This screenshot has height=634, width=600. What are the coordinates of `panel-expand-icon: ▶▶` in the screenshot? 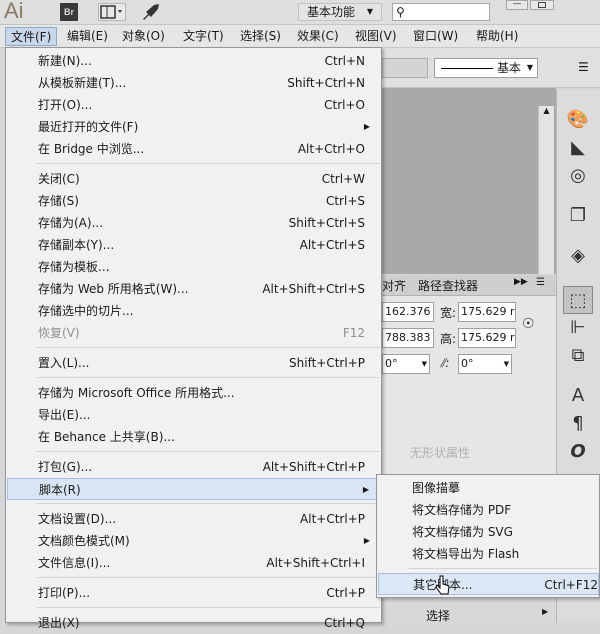 It's located at (521, 282).